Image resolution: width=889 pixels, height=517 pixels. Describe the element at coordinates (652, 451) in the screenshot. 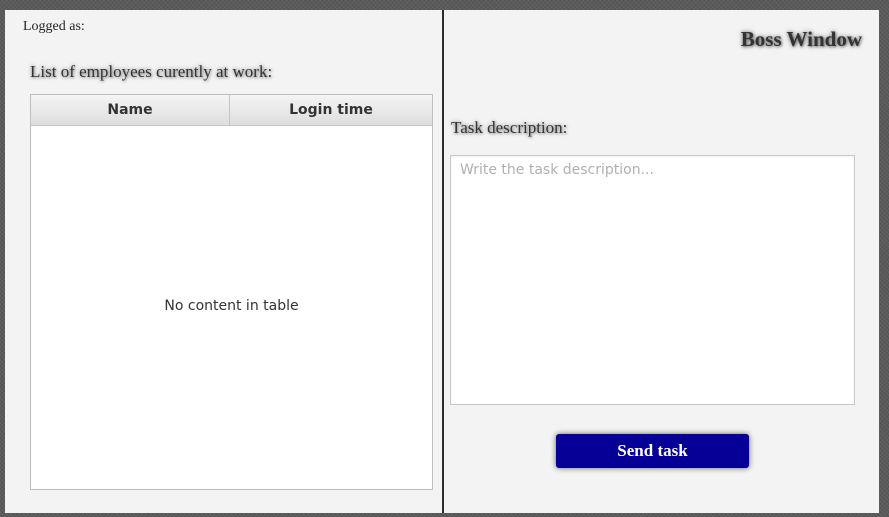

I see `send-task-button: Send task` at that location.